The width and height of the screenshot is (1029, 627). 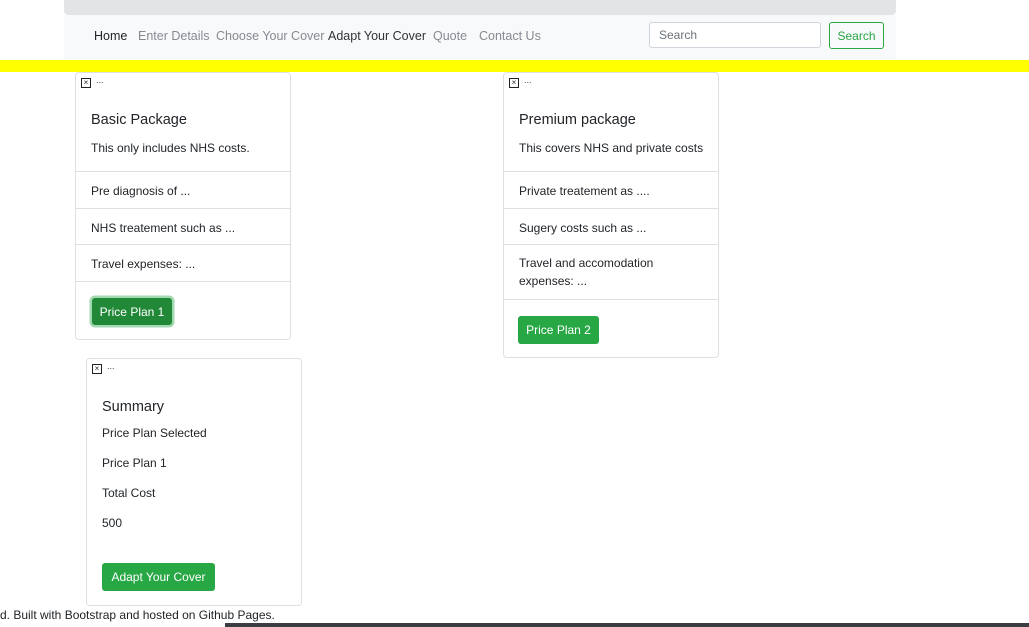 What do you see at coordinates (480, 7) in the screenshot?
I see `browser-top-strip` at bounding box center [480, 7].